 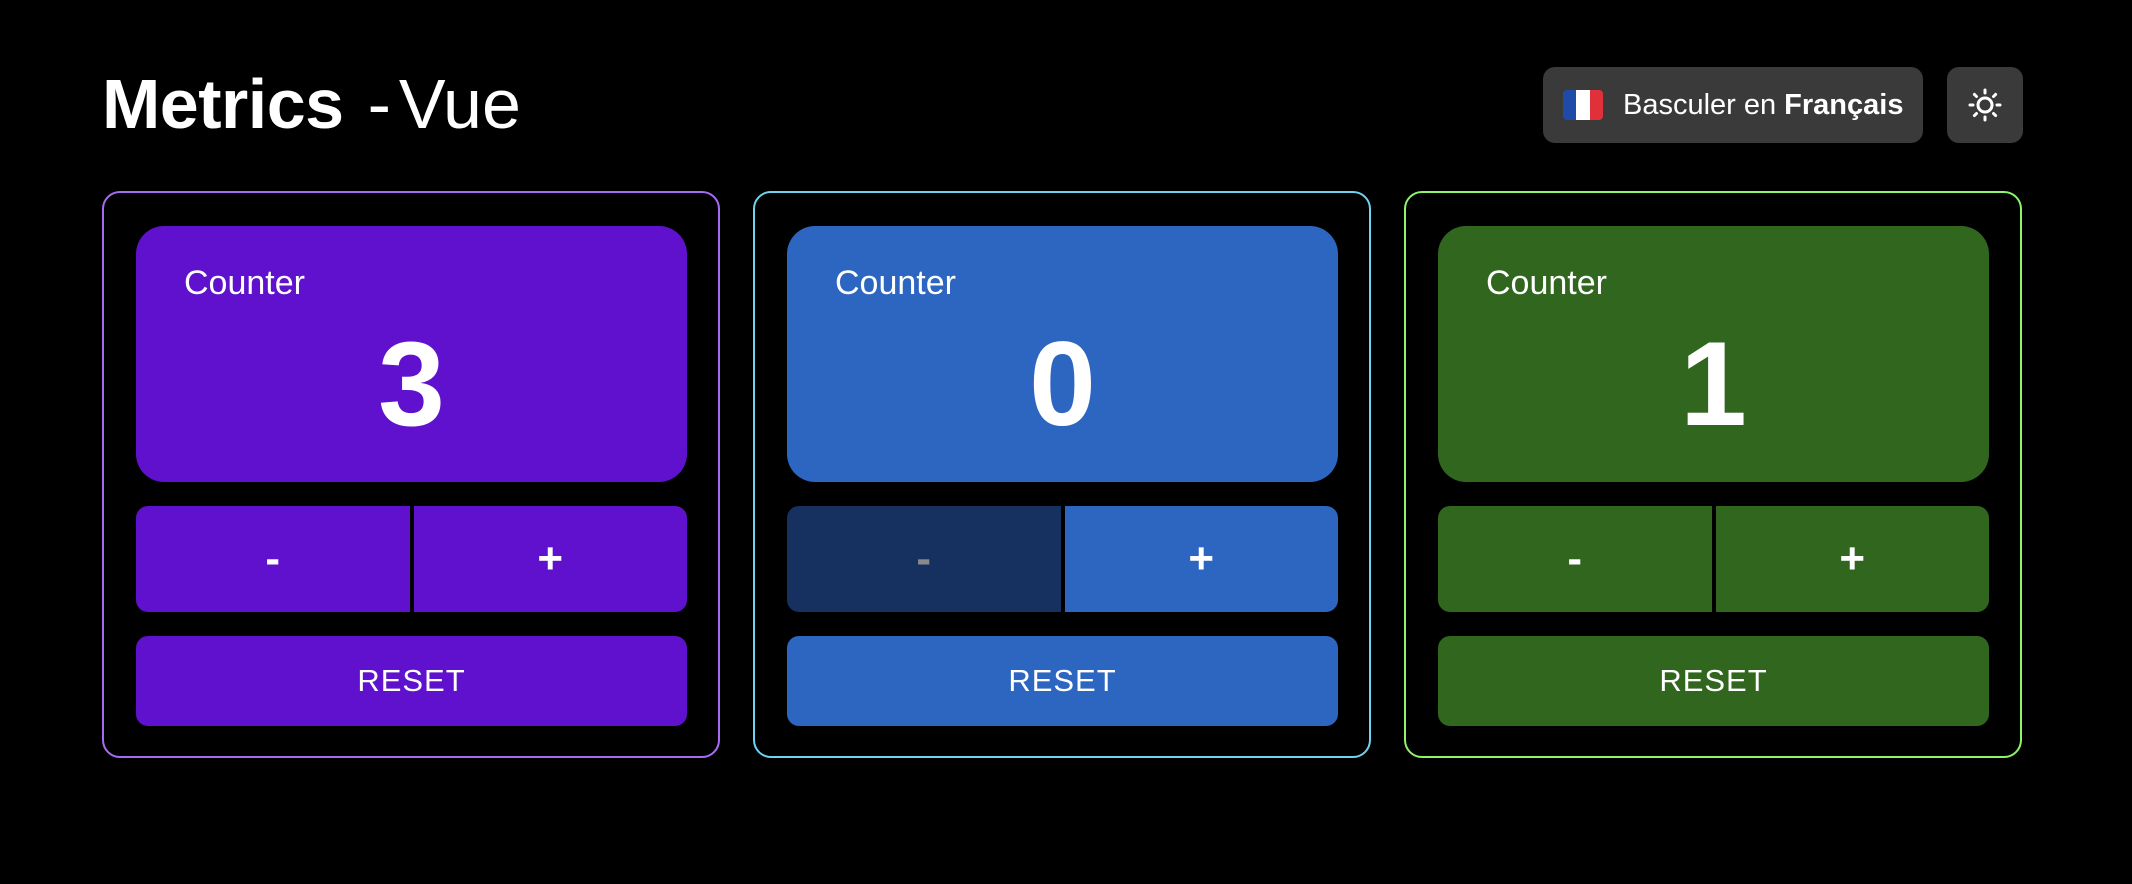 What do you see at coordinates (1700, 104) in the screenshot?
I see `language-toggle-prefix: Basculer en` at bounding box center [1700, 104].